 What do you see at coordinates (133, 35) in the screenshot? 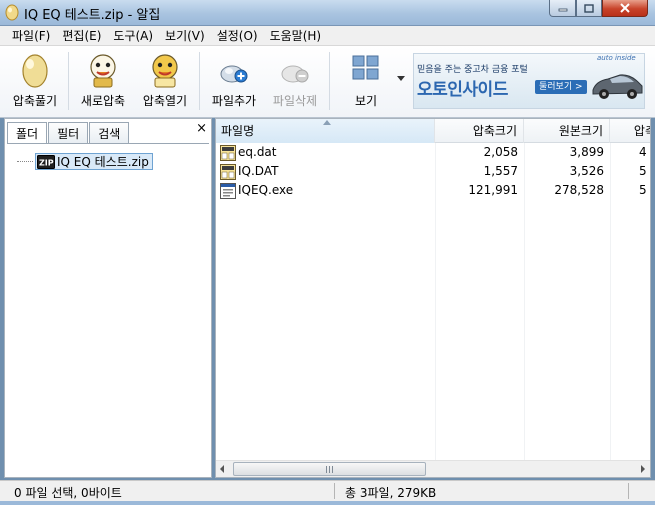
I see `menu-tools: 도구(A)` at bounding box center [133, 35].